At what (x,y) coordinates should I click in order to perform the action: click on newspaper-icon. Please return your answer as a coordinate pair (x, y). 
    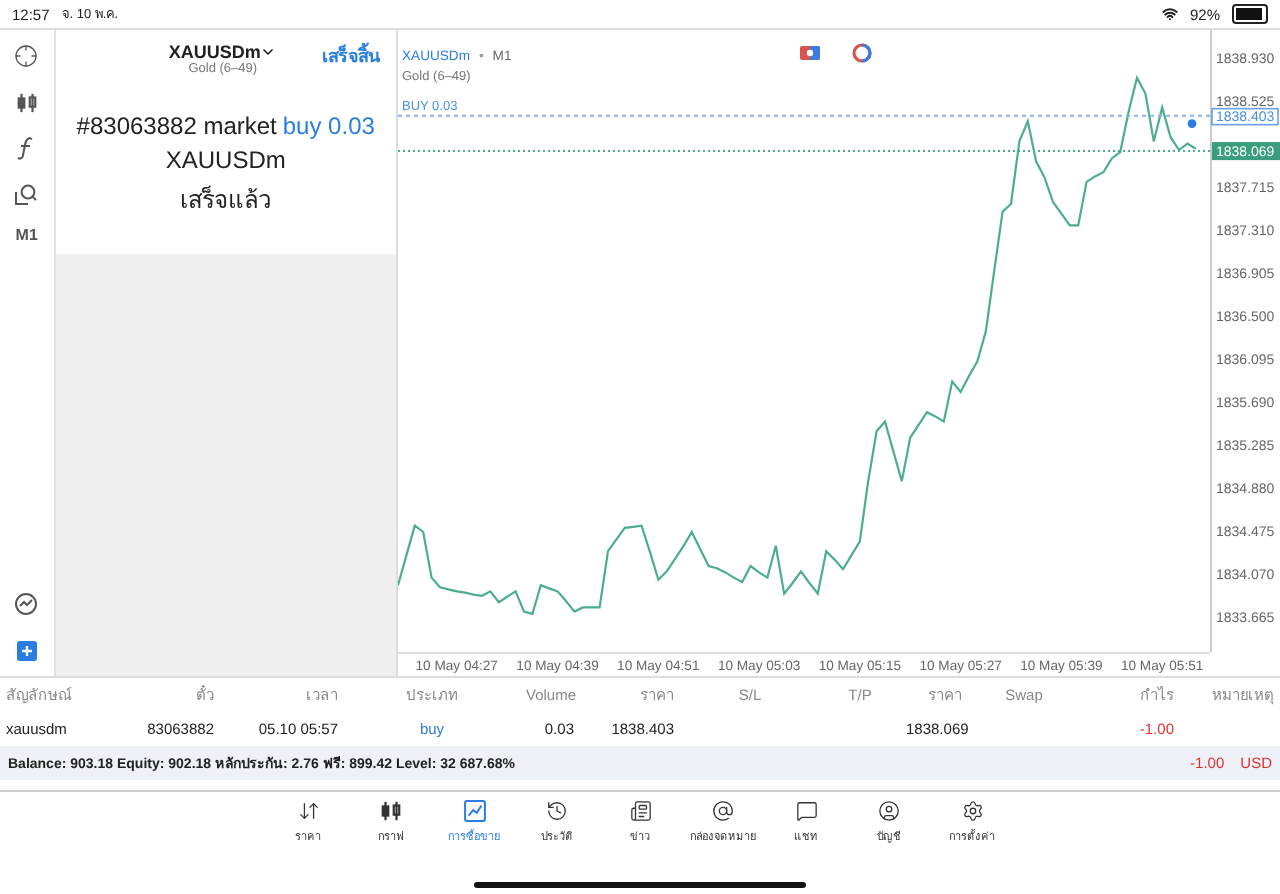
    Looking at the image, I should click on (640, 811).